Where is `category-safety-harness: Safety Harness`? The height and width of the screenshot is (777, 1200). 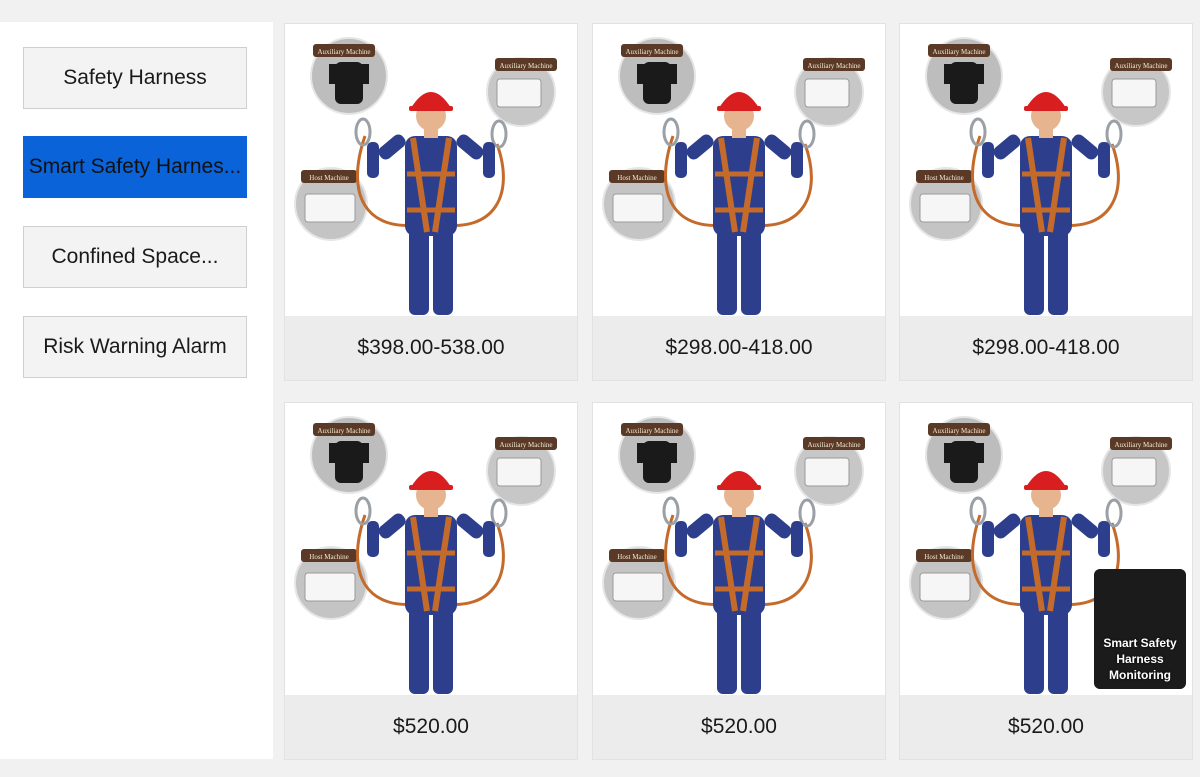 category-safety-harness: Safety Harness is located at coordinates (135, 78).